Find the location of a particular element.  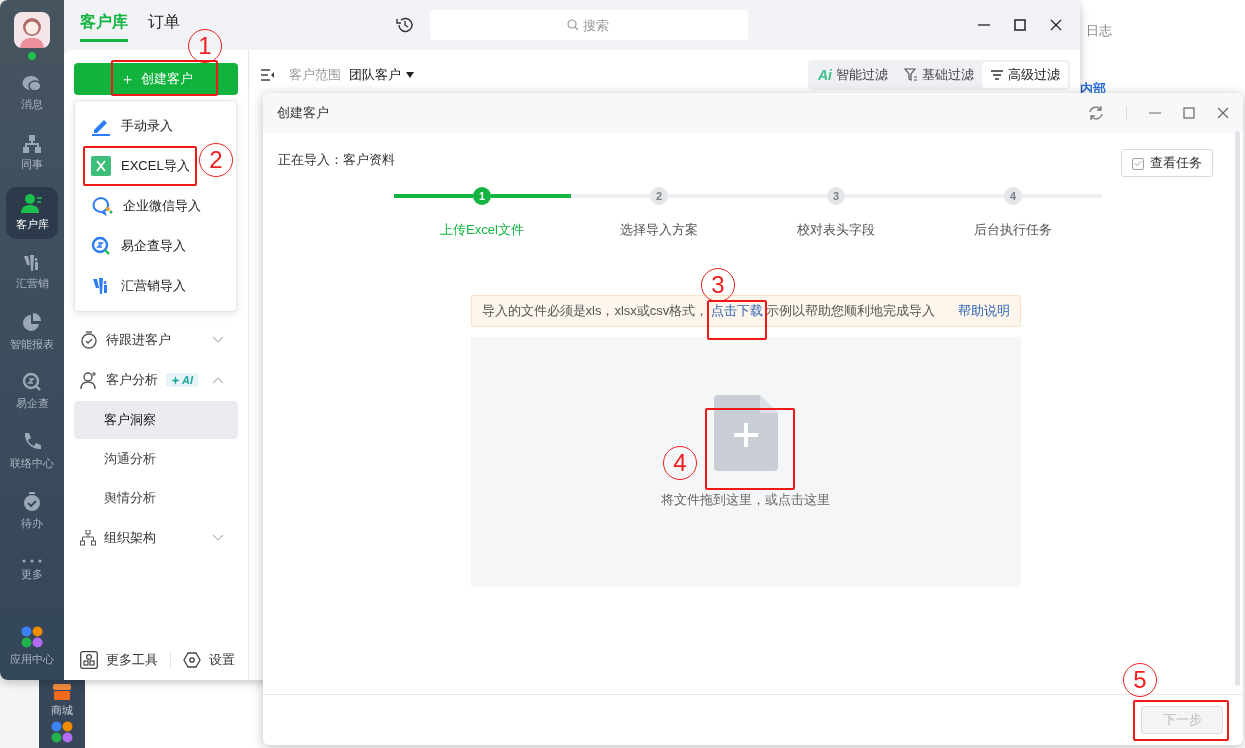

nav-rail-item: 智能报表 is located at coordinates (32, 332).